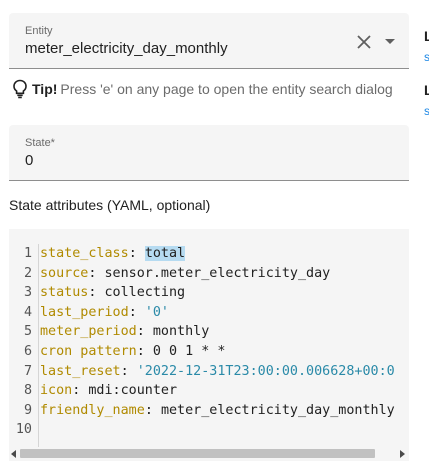 The width and height of the screenshot is (429, 469). I want to click on yaml-value: total, so click(165, 253).